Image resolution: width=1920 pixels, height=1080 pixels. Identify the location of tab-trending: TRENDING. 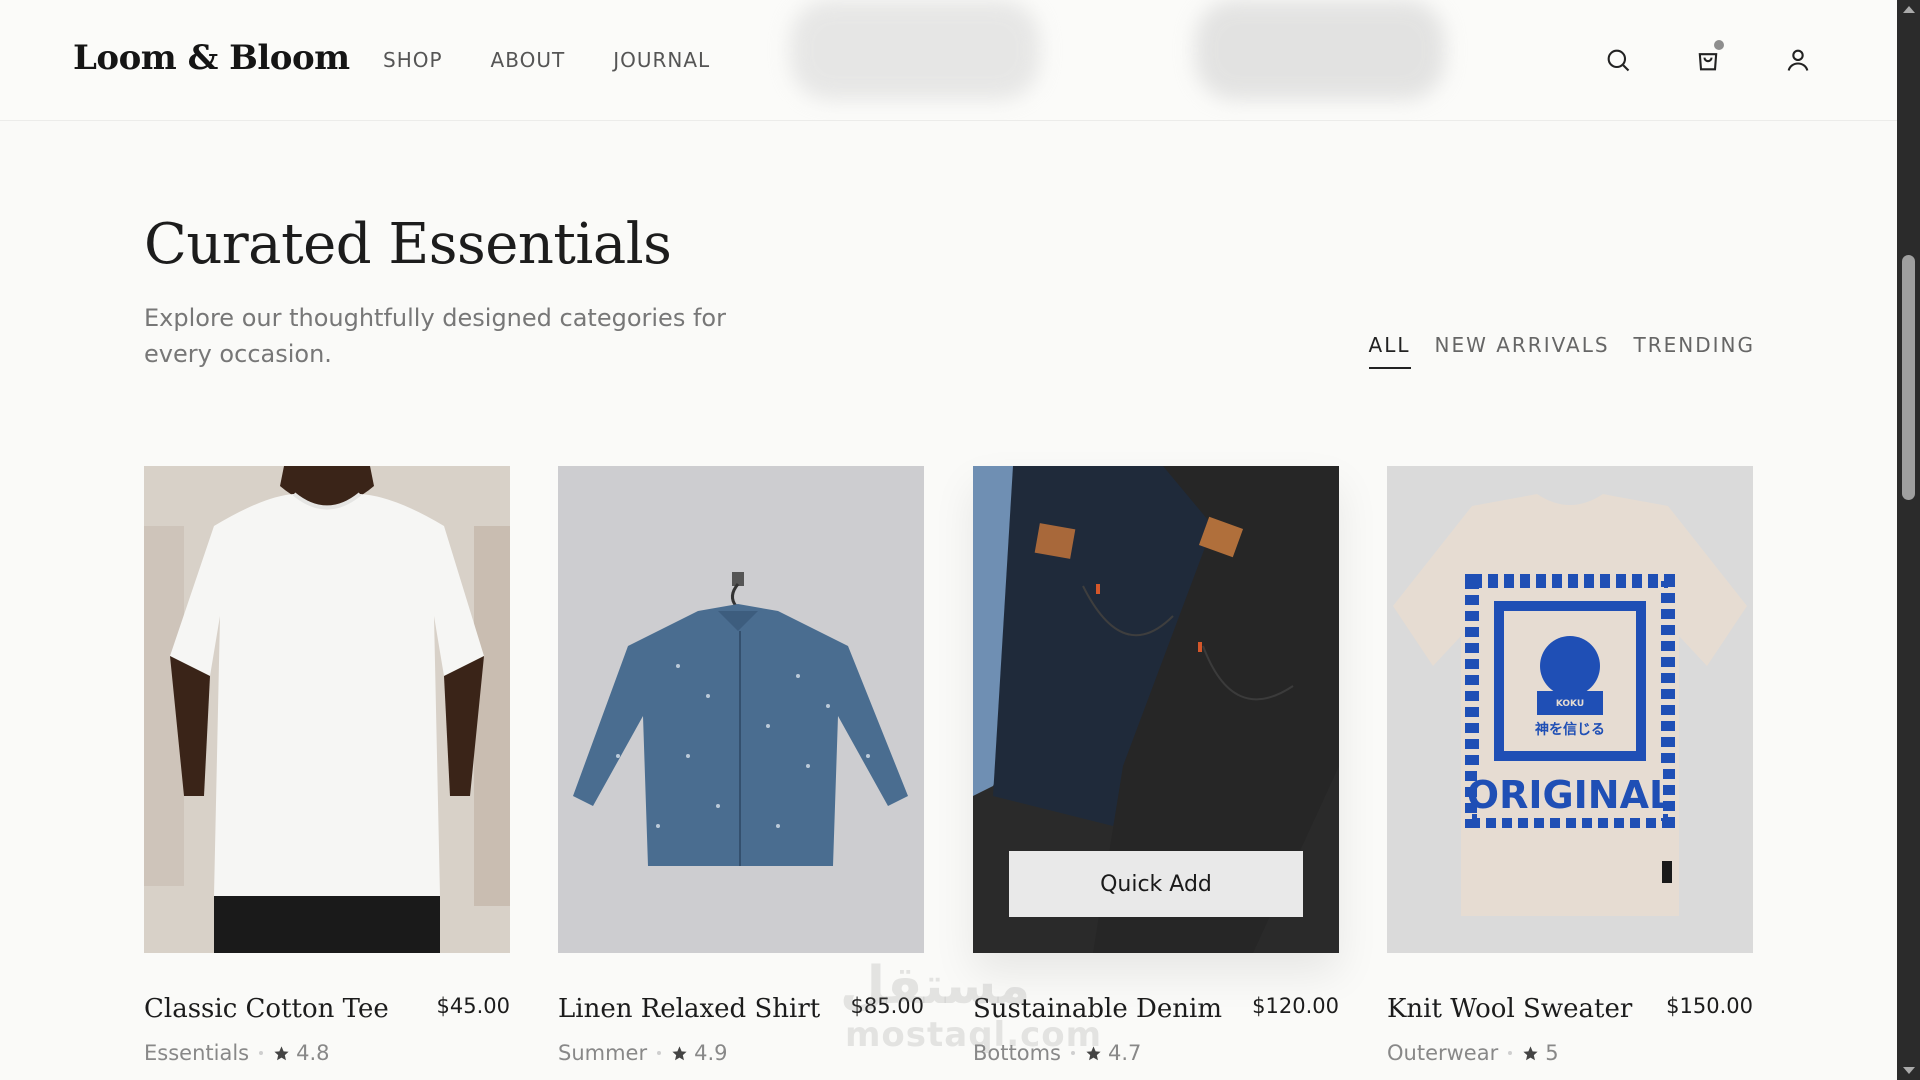
(1694, 351).